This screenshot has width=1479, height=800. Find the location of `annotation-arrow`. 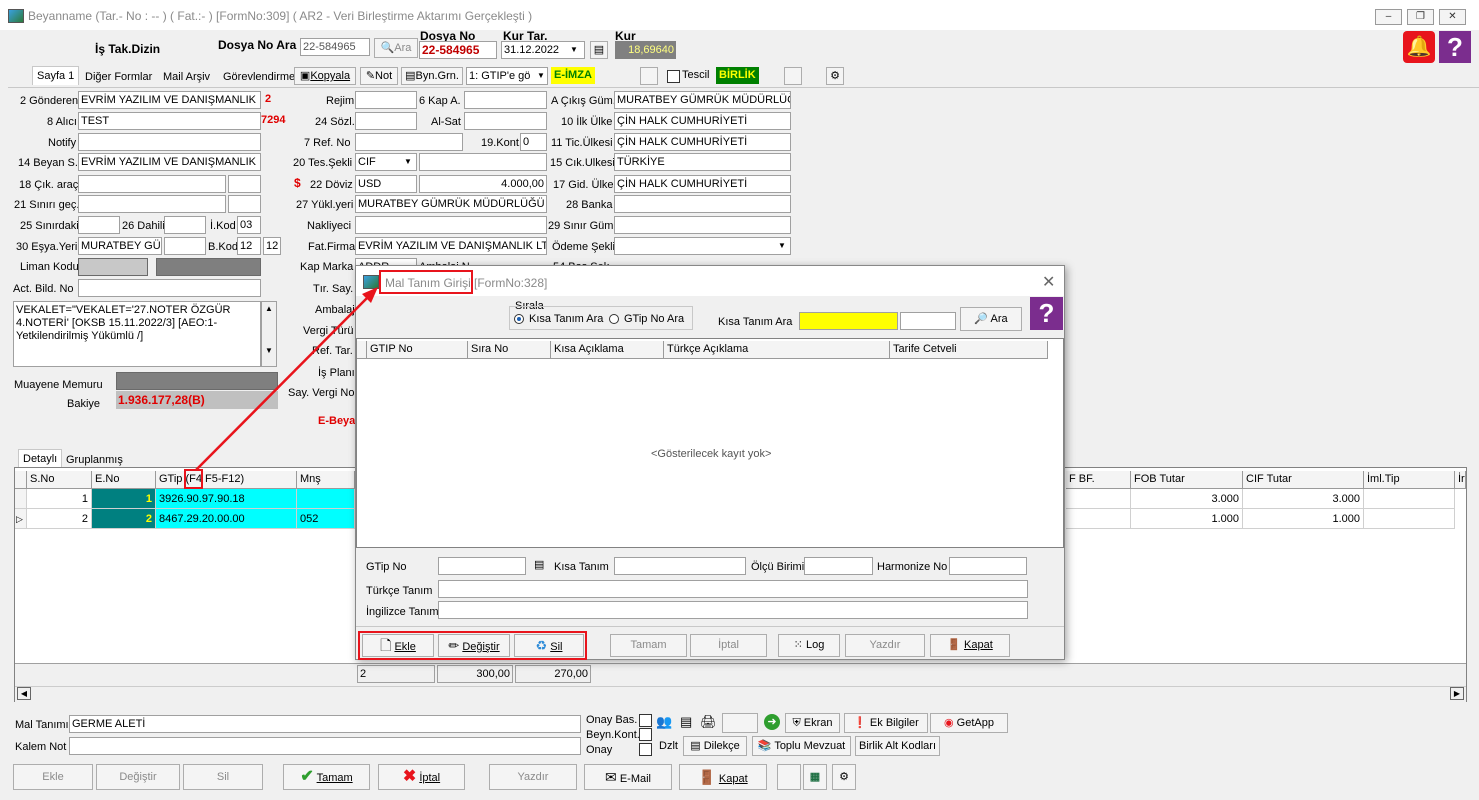

annotation-arrow is located at coordinates (286, 379).